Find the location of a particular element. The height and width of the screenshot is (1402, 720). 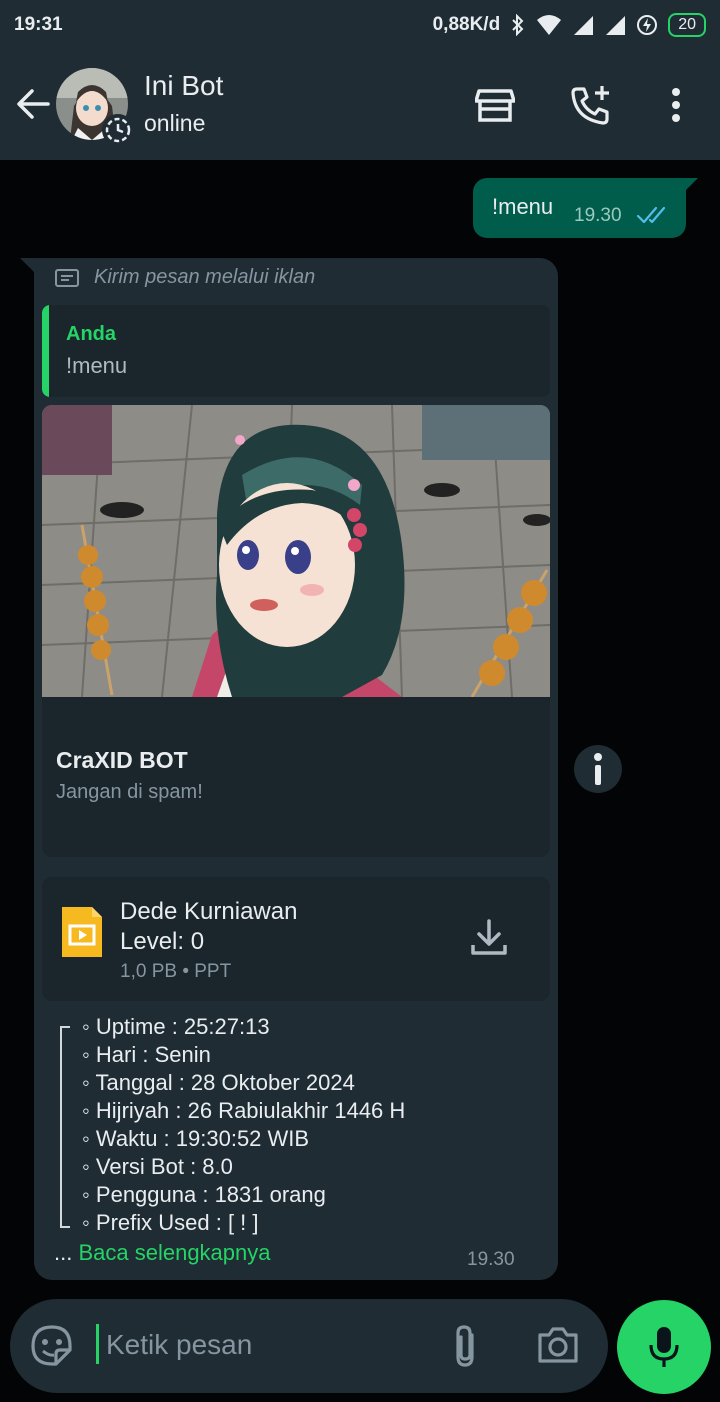

outgoing-time: 19.30 is located at coordinates (598, 215).